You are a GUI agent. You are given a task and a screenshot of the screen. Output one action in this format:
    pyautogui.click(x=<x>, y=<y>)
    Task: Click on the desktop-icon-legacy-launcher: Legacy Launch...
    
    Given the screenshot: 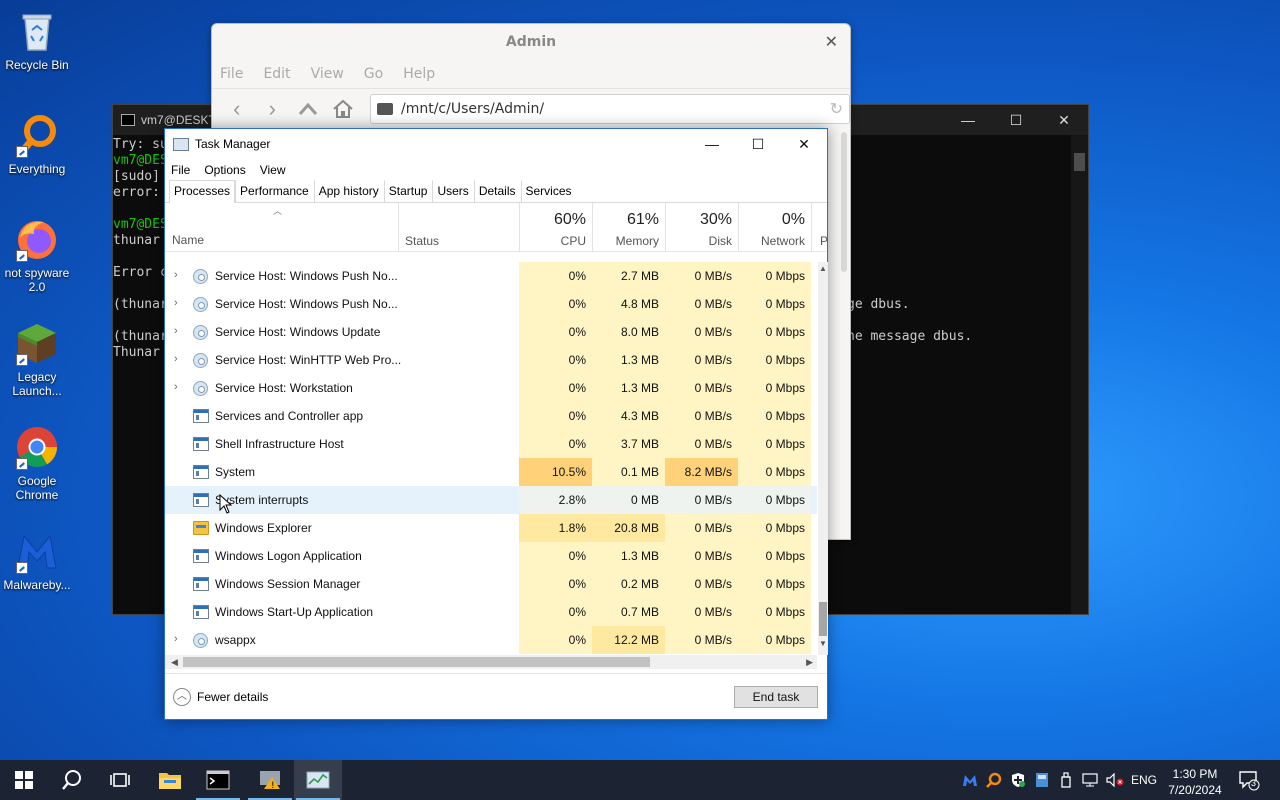 What is the action you would take?
    pyautogui.click(x=37, y=359)
    